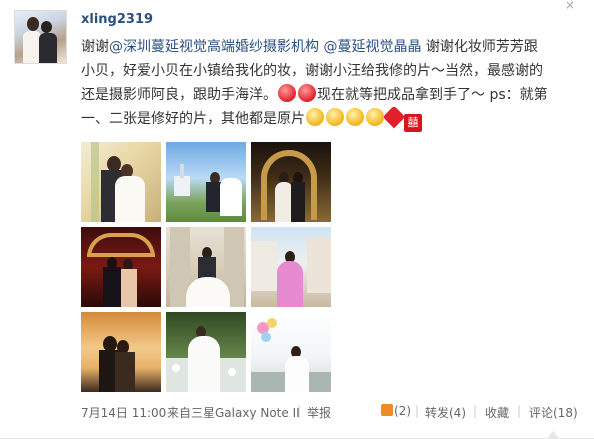 The width and height of the screenshot is (594, 439). I want to click on repost-button: 转发(4), so click(445, 412).